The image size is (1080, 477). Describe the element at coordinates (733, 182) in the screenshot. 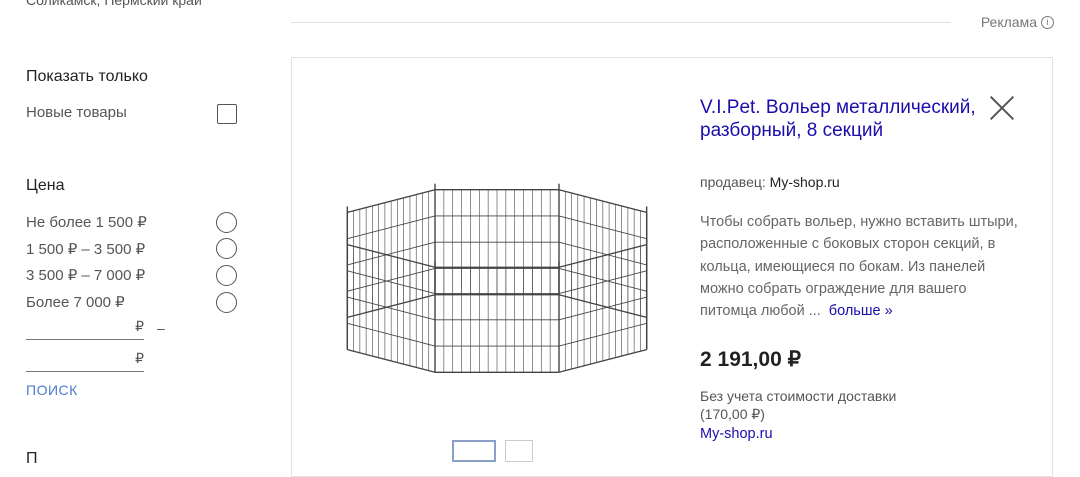

I see `seller-prefix: продавец:` at that location.